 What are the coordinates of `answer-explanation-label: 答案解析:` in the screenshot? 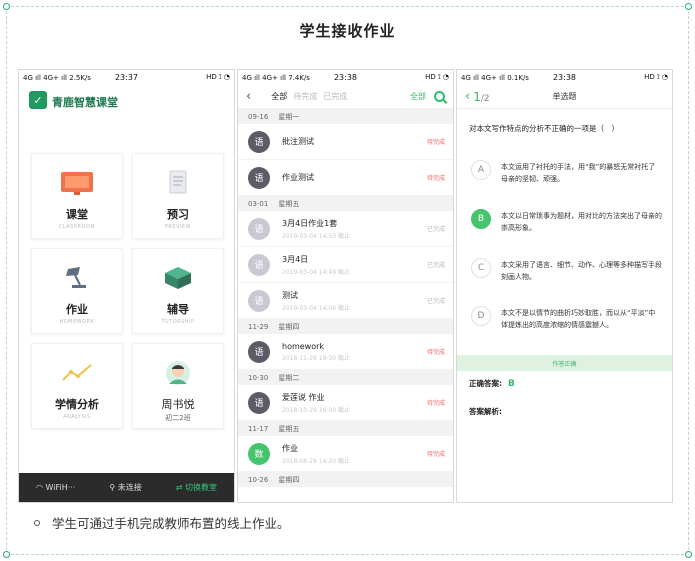 It's located at (485, 411).